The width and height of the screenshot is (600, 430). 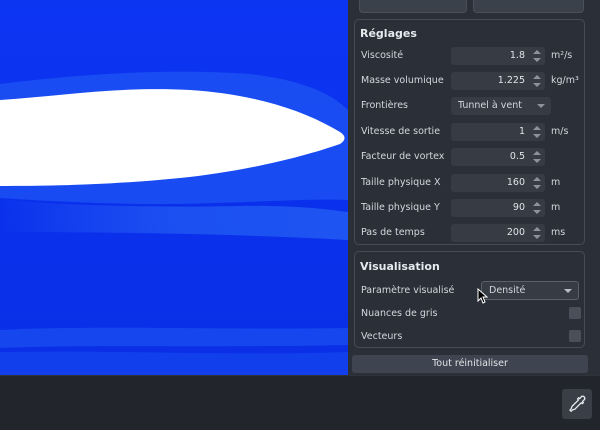 I want to click on outlet-speed-unit: m/s, so click(x=560, y=131).